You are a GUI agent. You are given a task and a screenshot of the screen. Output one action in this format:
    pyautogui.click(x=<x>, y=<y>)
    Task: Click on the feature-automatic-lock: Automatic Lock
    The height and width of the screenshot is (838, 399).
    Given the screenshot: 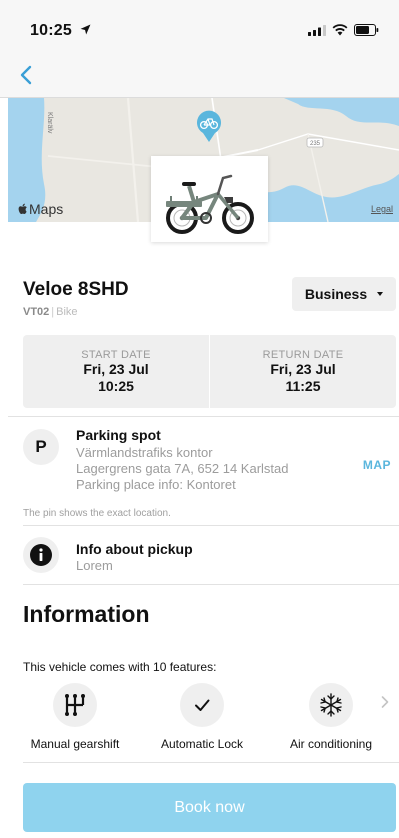 What is the action you would take?
    pyautogui.click(x=202, y=717)
    